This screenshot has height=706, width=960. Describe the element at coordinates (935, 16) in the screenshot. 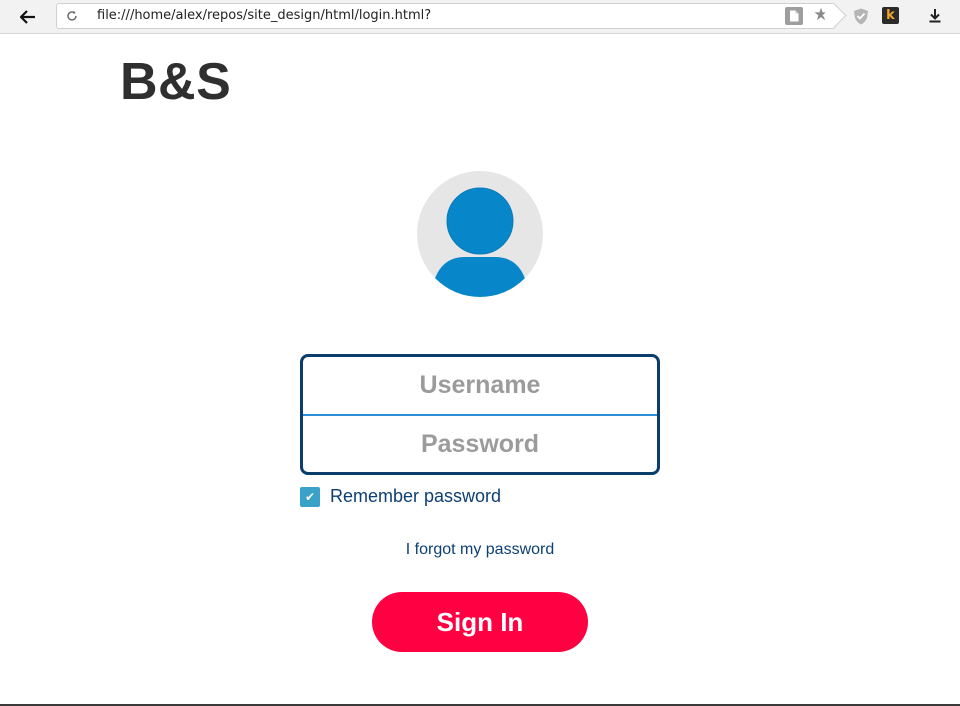

I see `download-icon` at that location.